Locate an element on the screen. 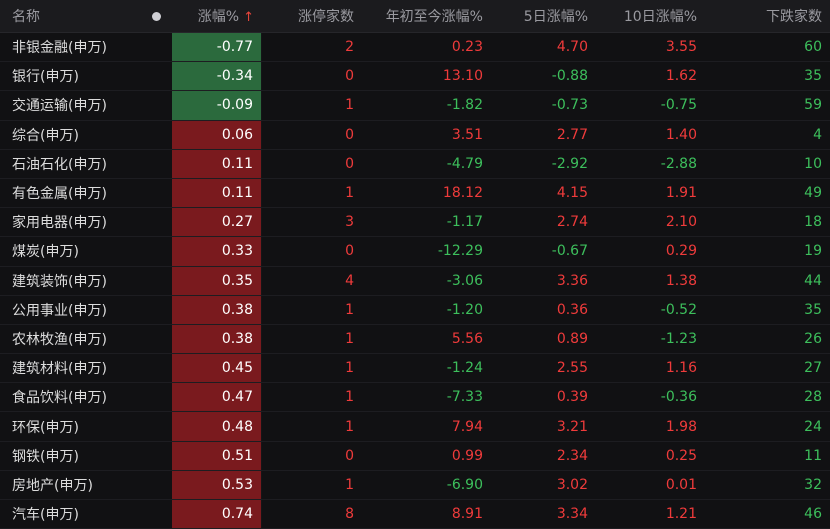 The width and height of the screenshot is (830, 529). 5d-change: 2.74 is located at coordinates (572, 222).